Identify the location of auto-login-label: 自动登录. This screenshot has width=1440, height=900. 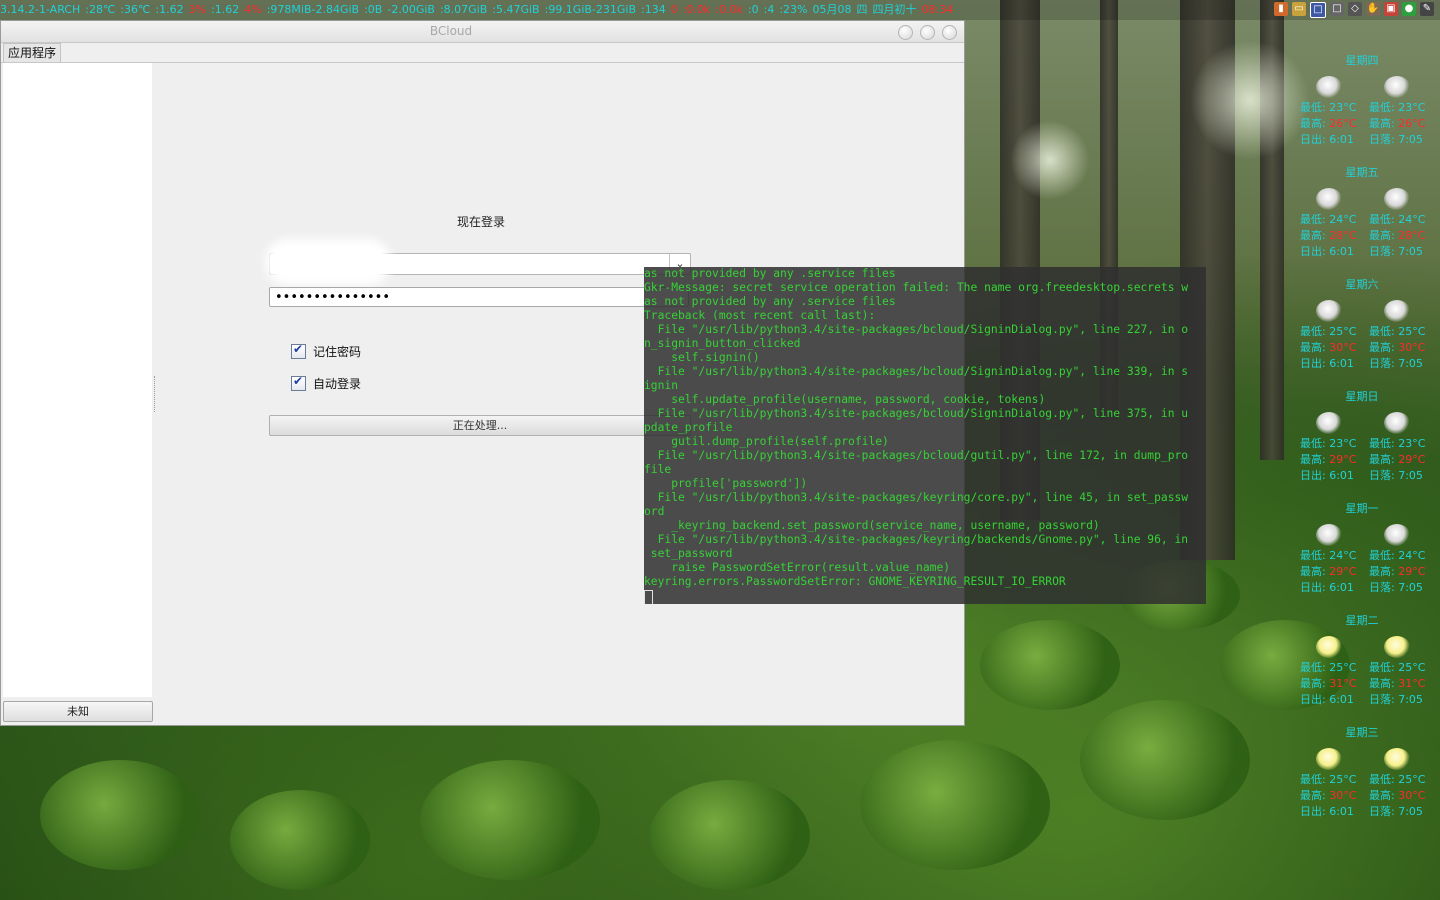
(337, 383).